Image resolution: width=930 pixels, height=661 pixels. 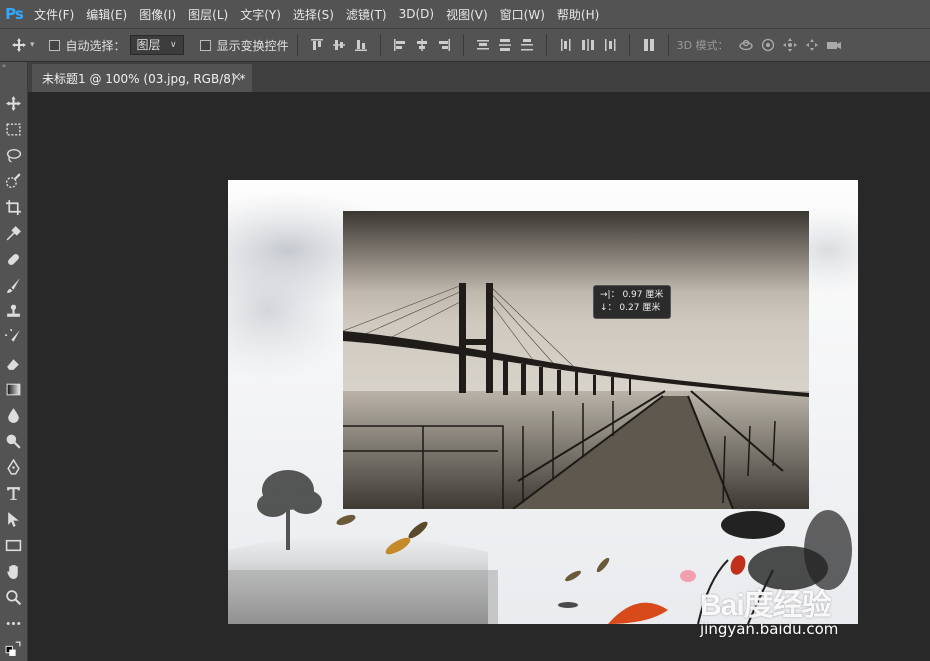 What do you see at coordinates (252, 45) in the screenshot?
I see `show-transform-label: 显示变换控件` at bounding box center [252, 45].